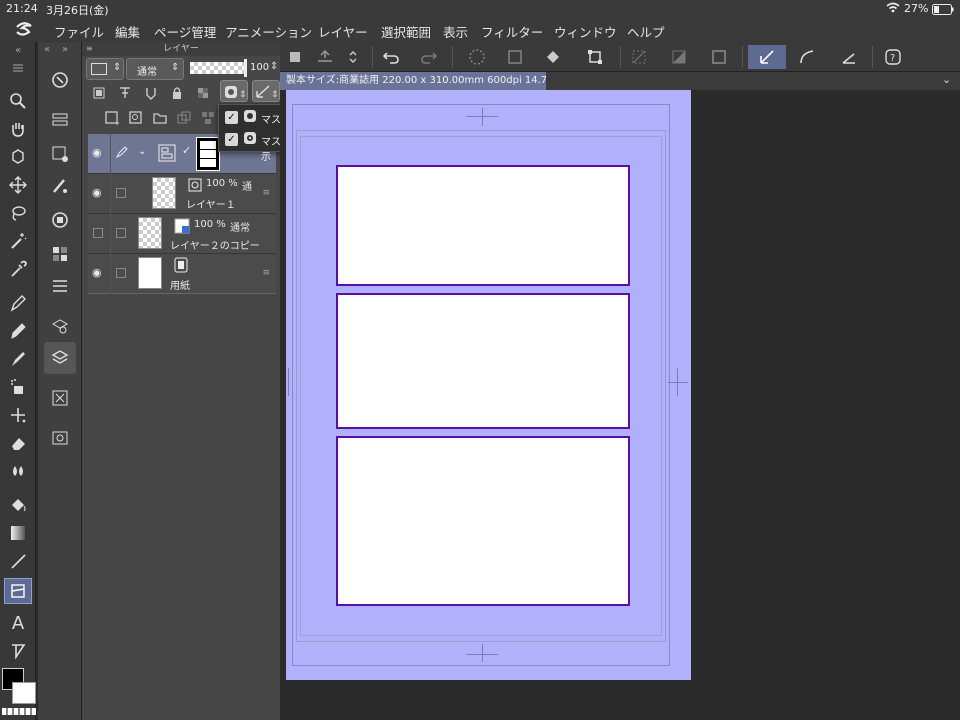  Describe the element at coordinates (406, 31) in the screenshot. I see `menu-selection: 選択範囲` at that location.